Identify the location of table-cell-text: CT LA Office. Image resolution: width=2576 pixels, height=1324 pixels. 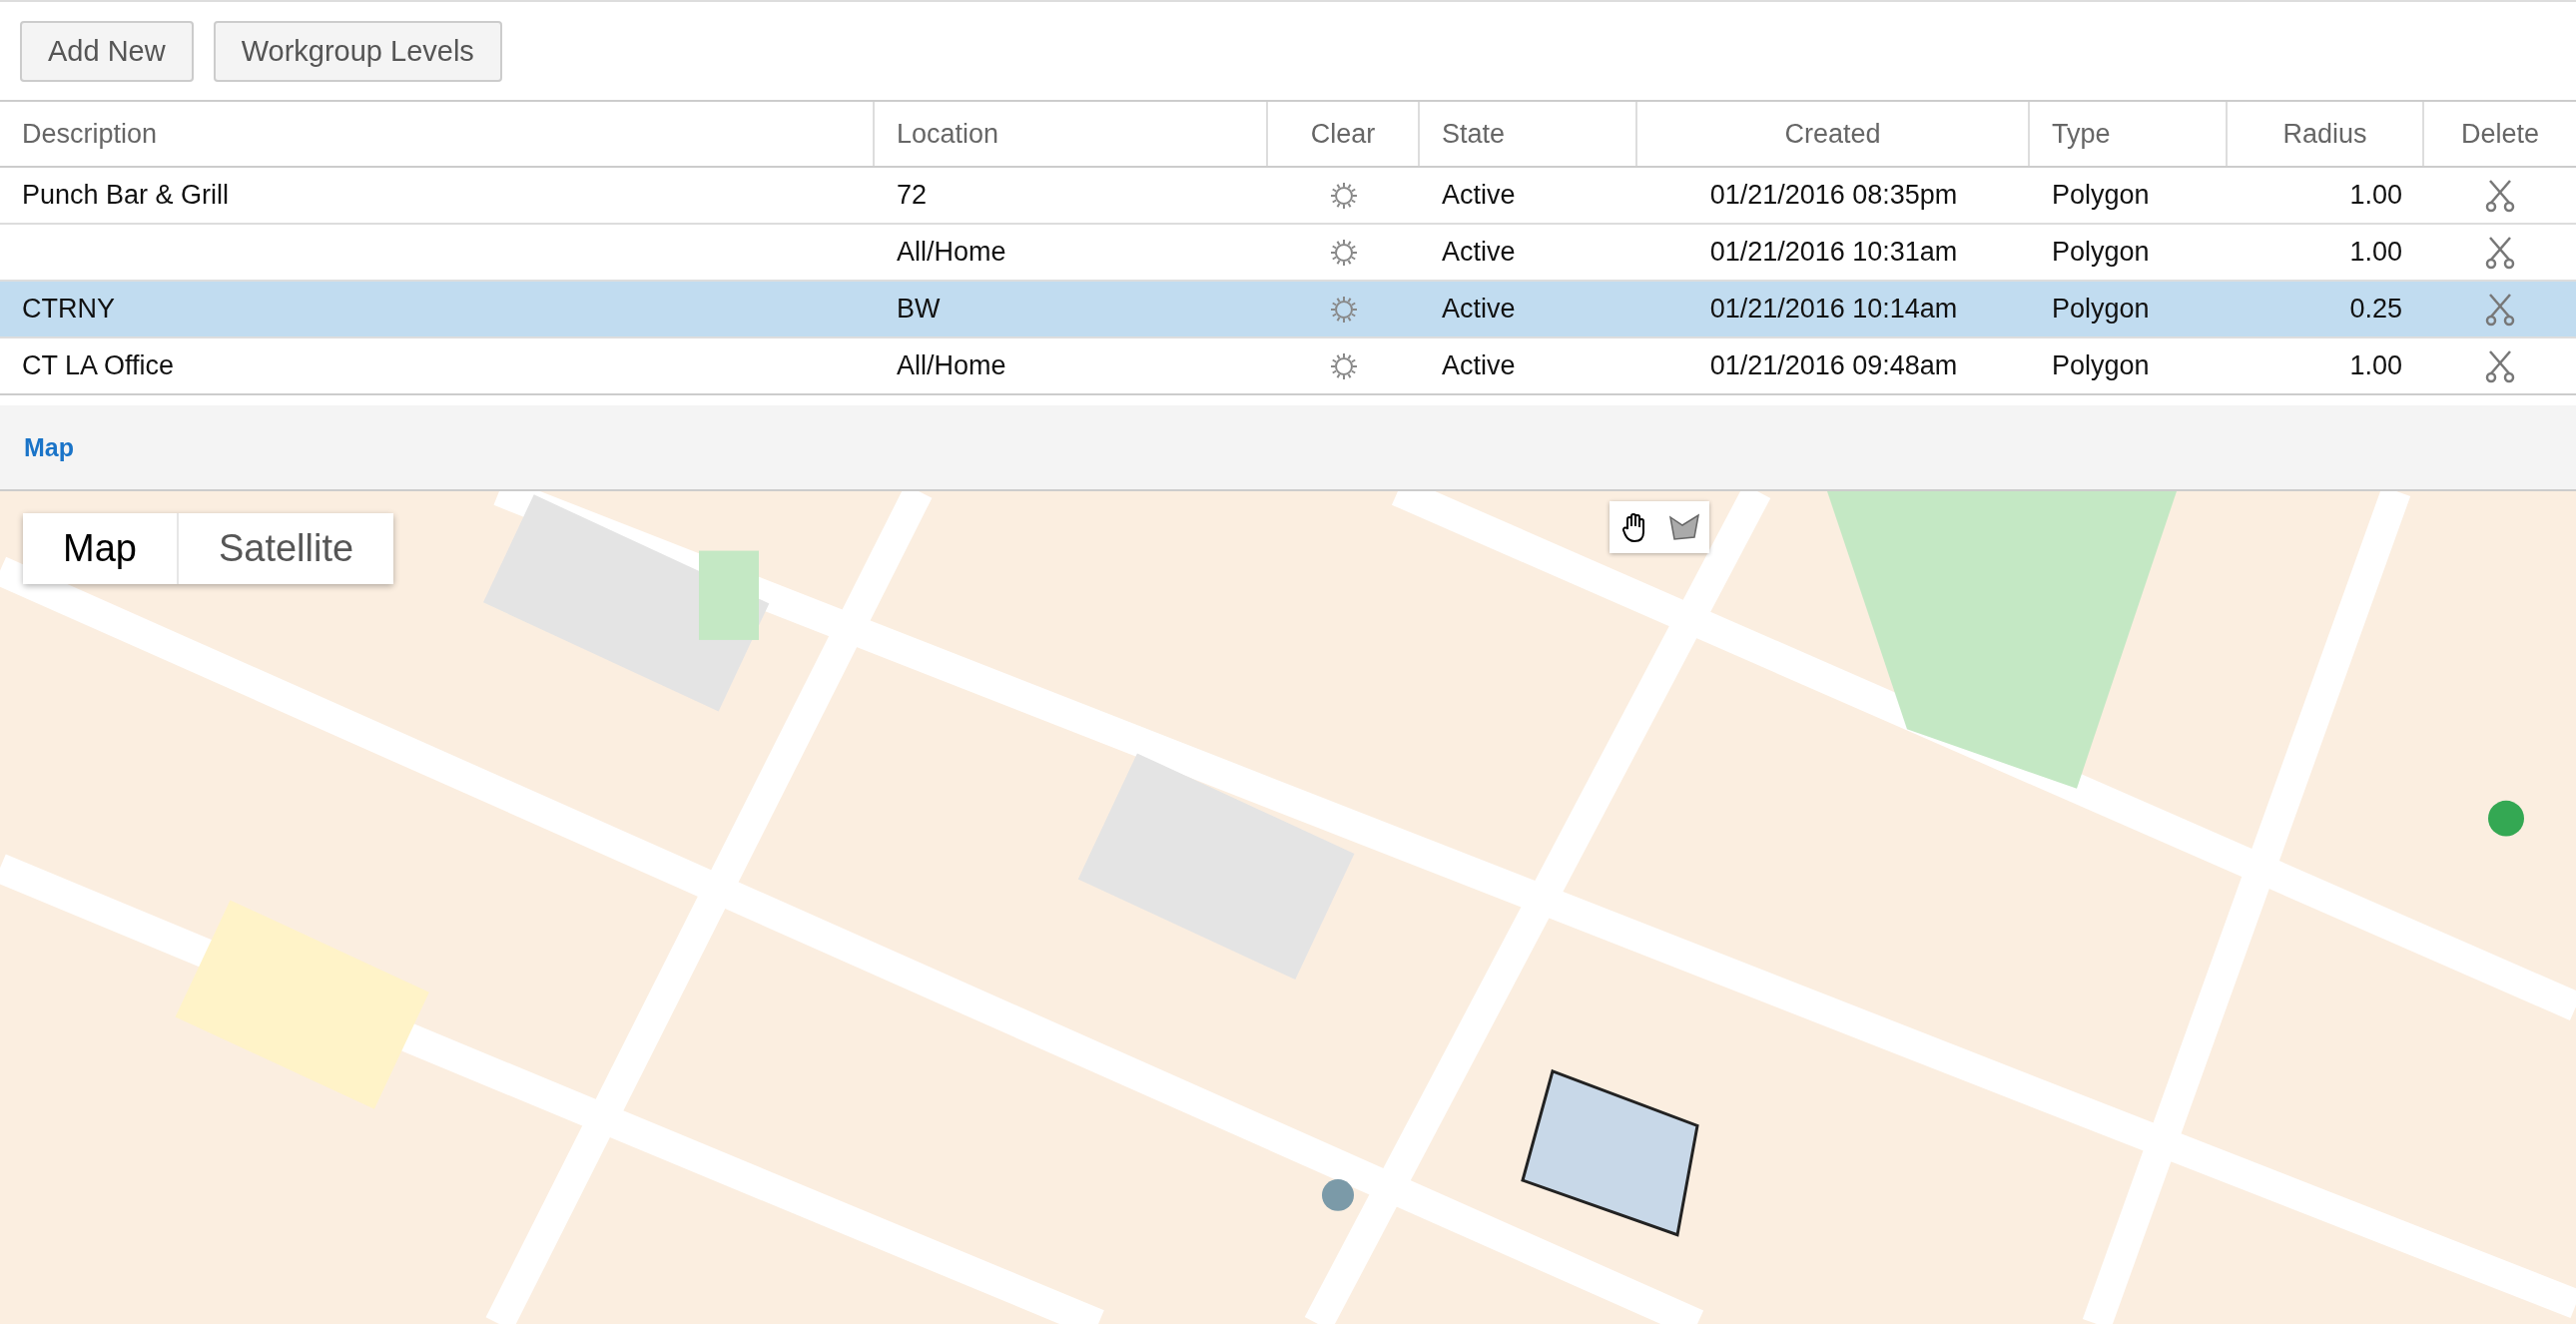
(98, 365).